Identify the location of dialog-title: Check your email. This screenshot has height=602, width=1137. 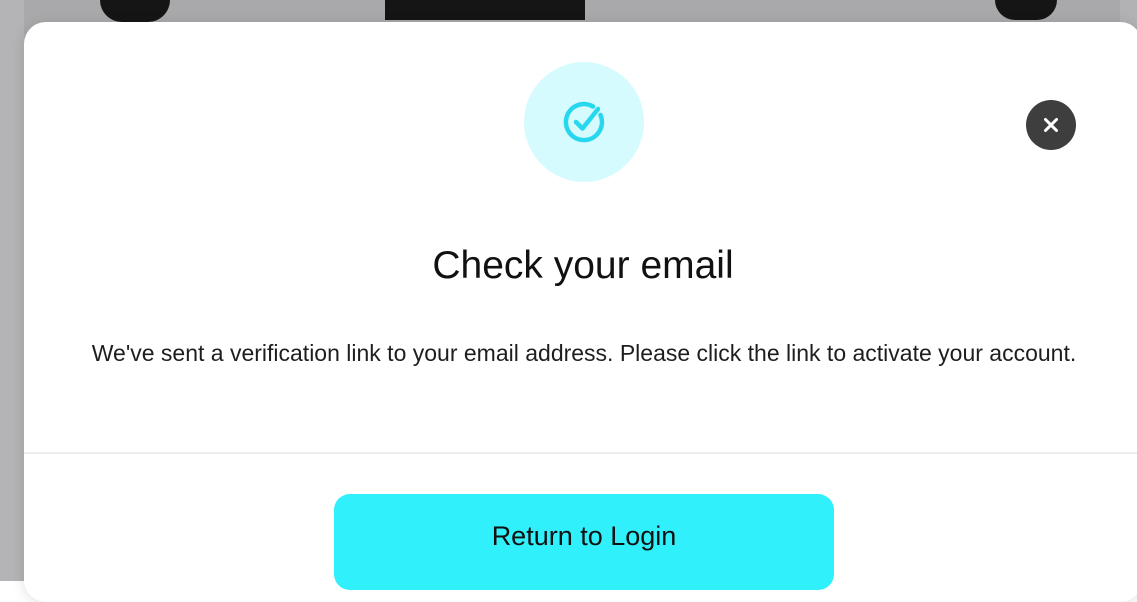
(583, 265).